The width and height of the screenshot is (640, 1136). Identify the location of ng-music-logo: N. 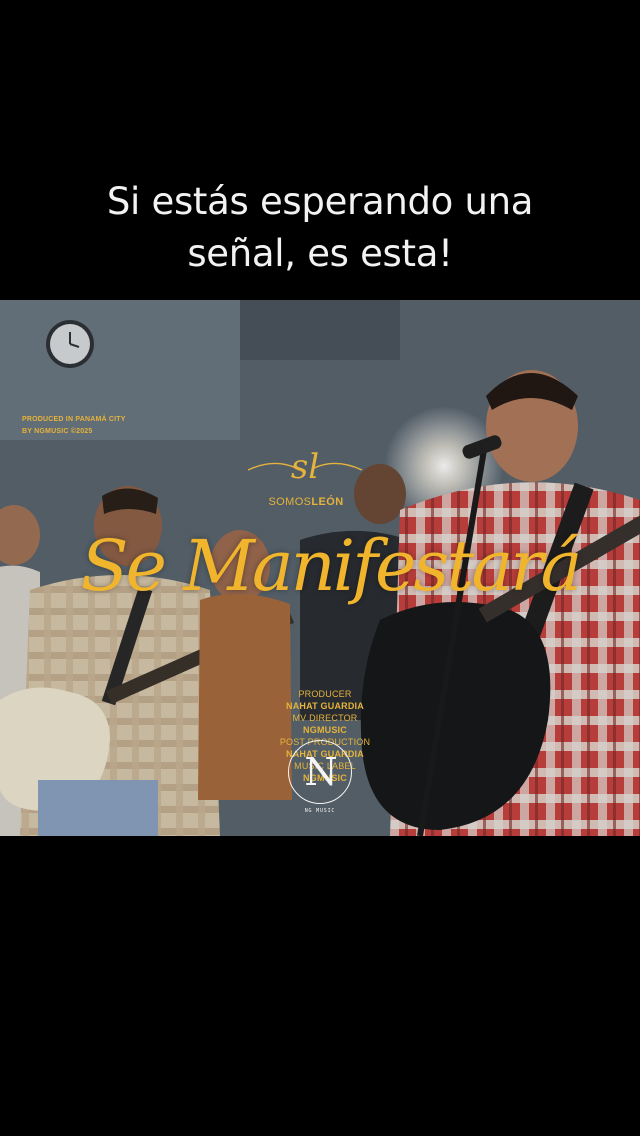
(320, 772).